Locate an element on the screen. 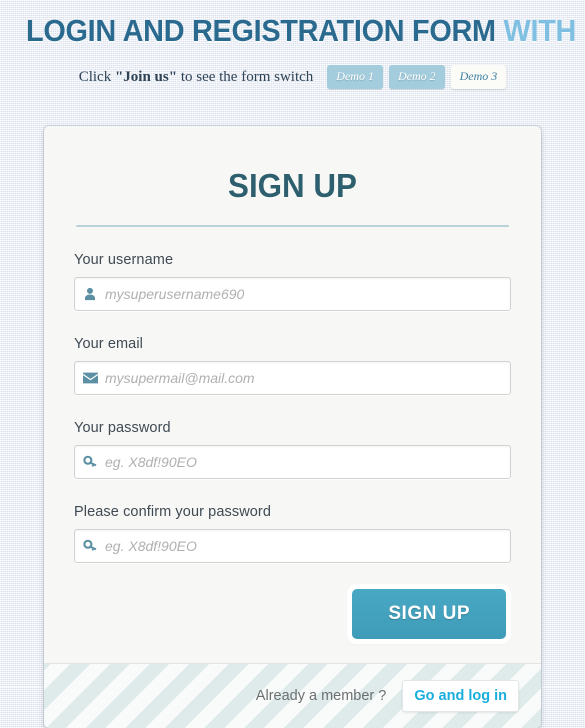 Image resolution: width=585 pixels, height=728 pixels. password-input-wrap is located at coordinates (292, 462).